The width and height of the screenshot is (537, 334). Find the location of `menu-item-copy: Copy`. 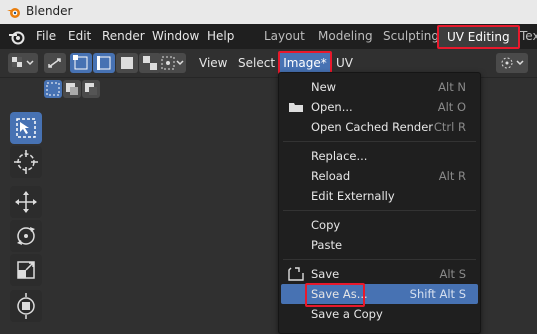

menu-item-copy: Copy is located at coordinates (379, 225).